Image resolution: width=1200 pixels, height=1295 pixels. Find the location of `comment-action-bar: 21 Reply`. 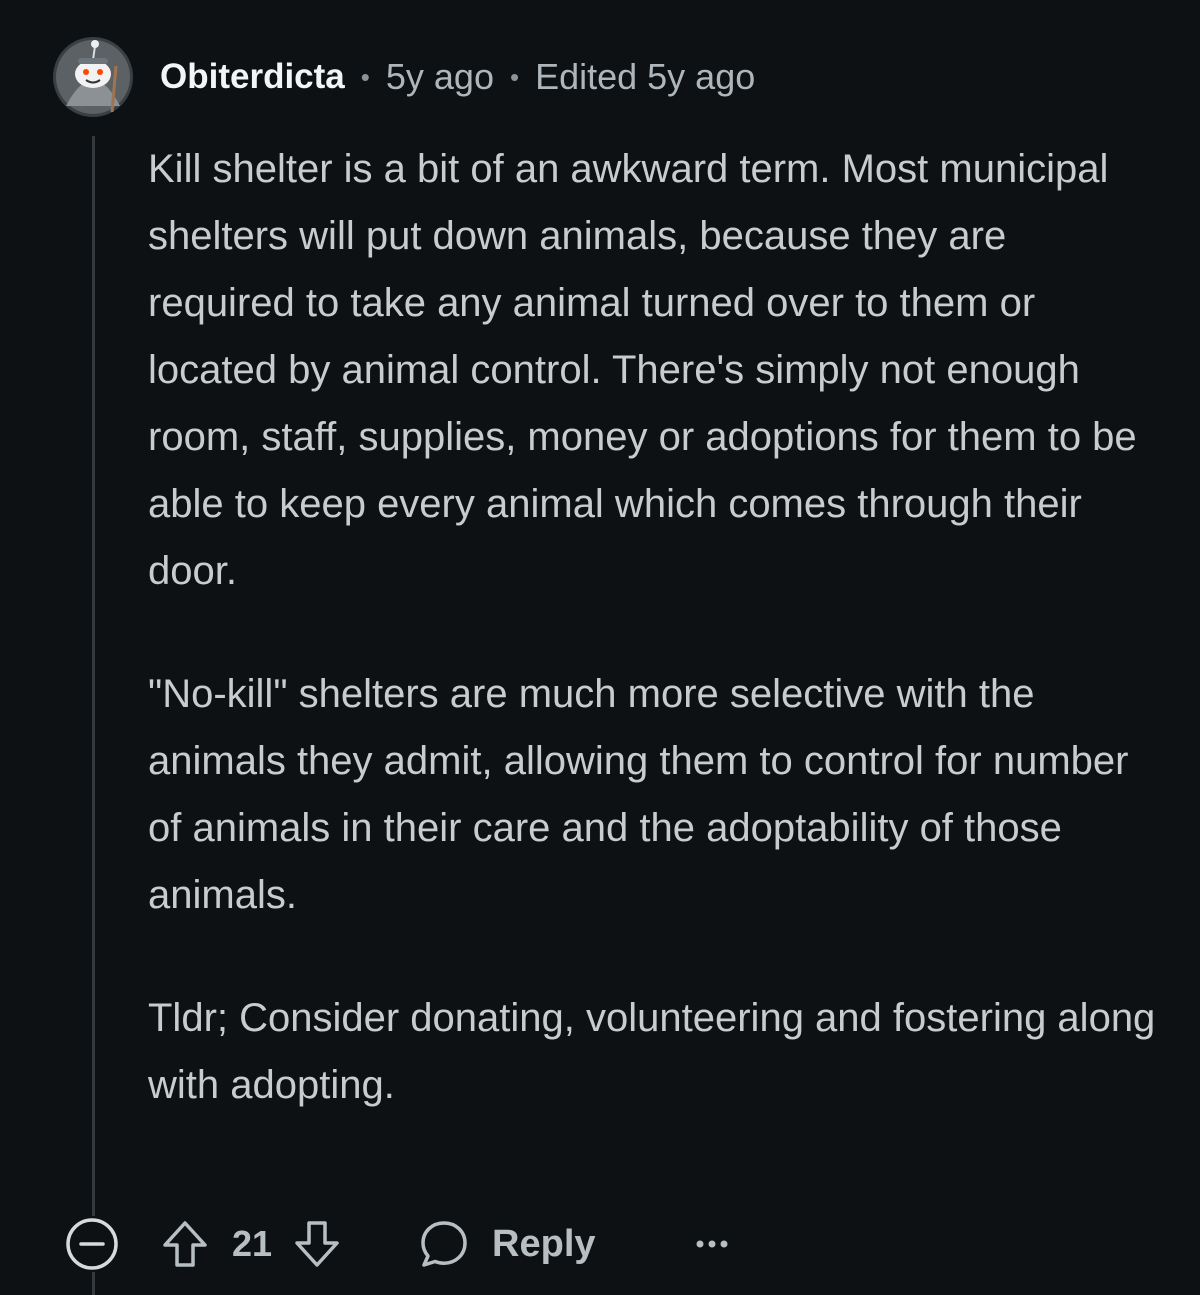

comment-action-bar: 21 Reply is located at coordinates (397, 1244).